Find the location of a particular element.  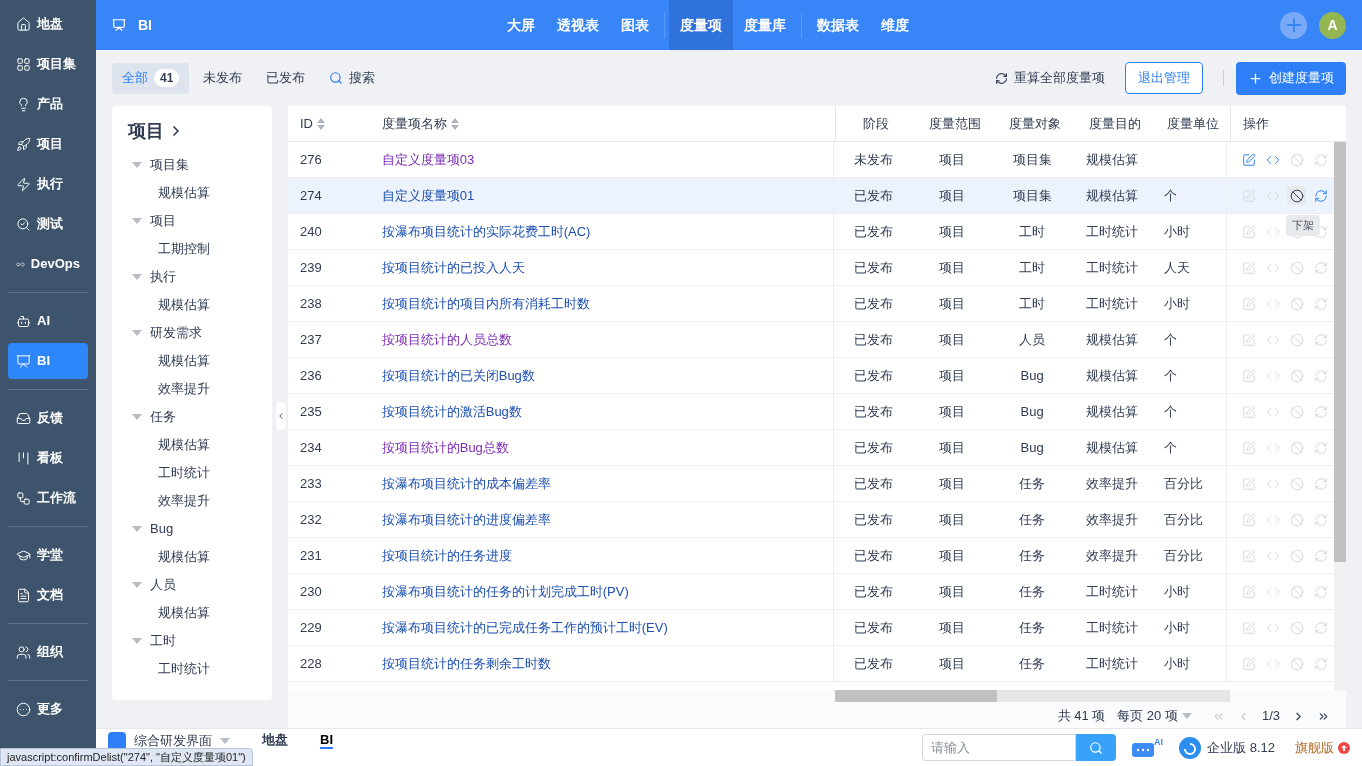

table-row: 229 按瀑布项目统计的已完成任务工作的预计工时(EV) 已发布 项目 任务 工时统计 小时 is located at coordinates (811, 628).